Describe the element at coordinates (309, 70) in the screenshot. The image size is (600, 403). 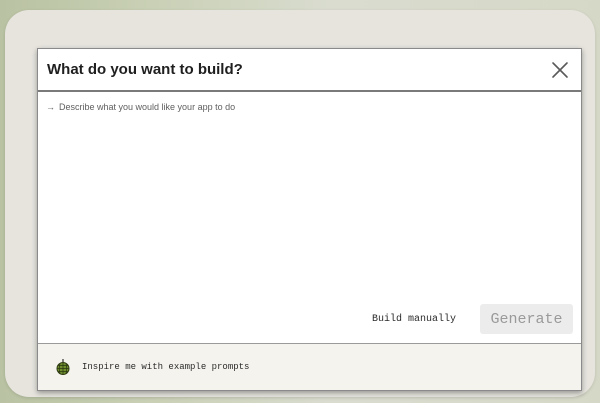
I see `dialog-header: What do you want to build?` at that location.